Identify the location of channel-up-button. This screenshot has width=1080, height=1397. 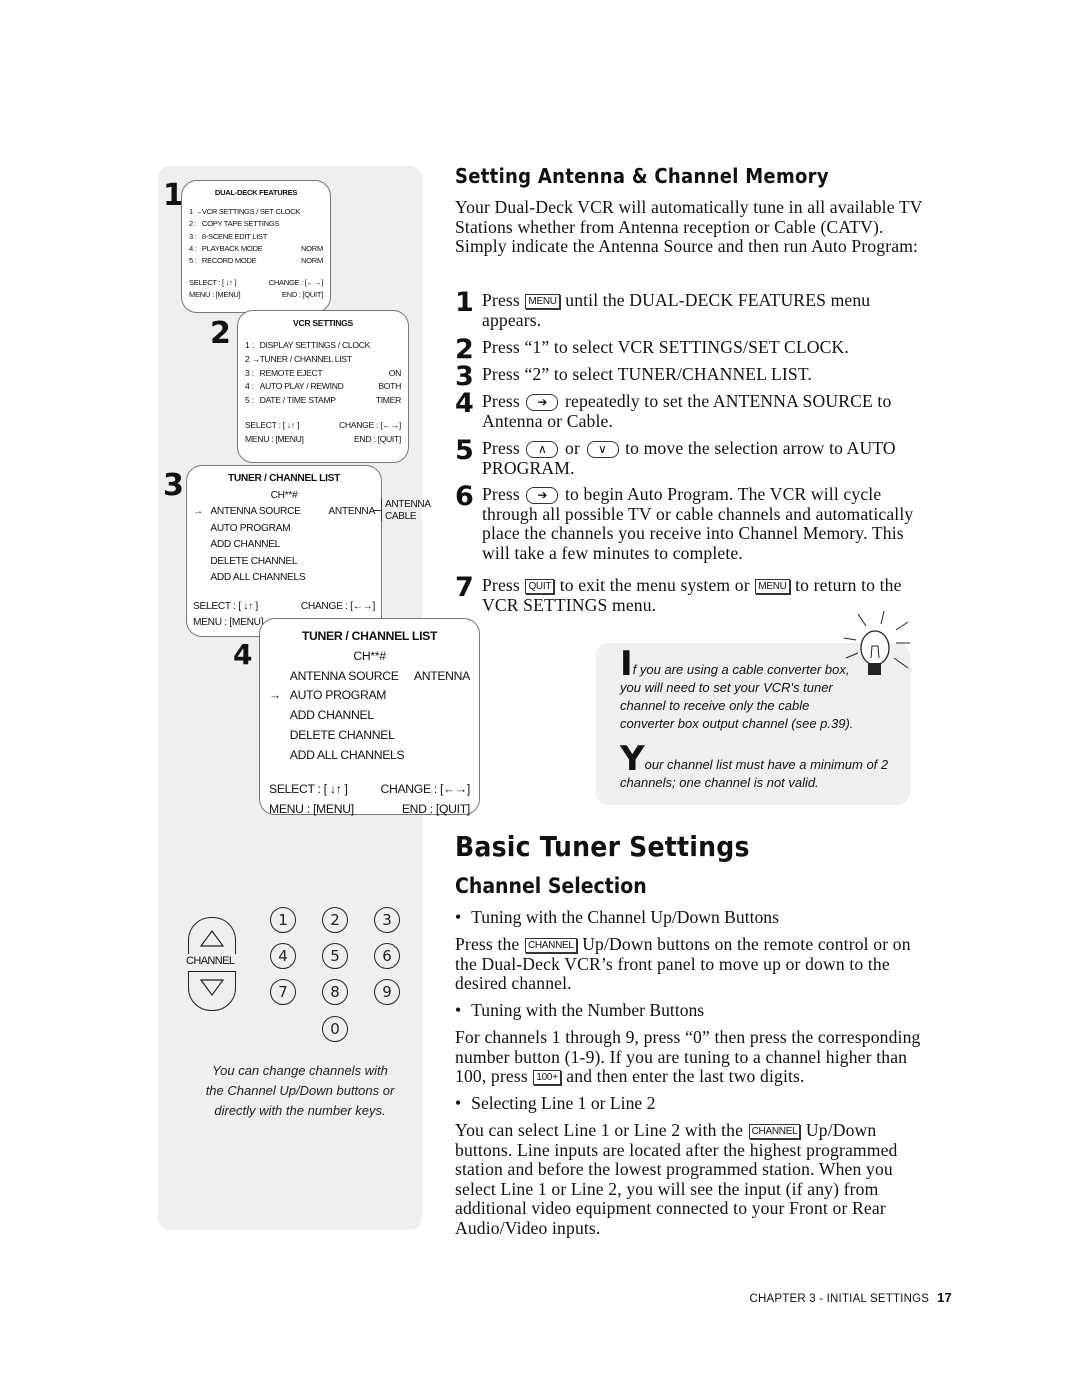
(212, 935).